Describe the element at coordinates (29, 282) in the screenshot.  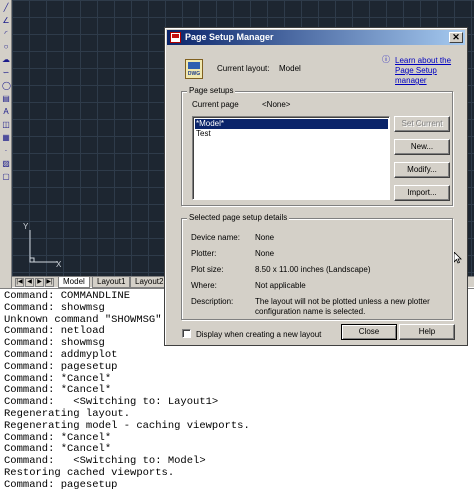
I see `prev-tab-icon: ◀` at that location.